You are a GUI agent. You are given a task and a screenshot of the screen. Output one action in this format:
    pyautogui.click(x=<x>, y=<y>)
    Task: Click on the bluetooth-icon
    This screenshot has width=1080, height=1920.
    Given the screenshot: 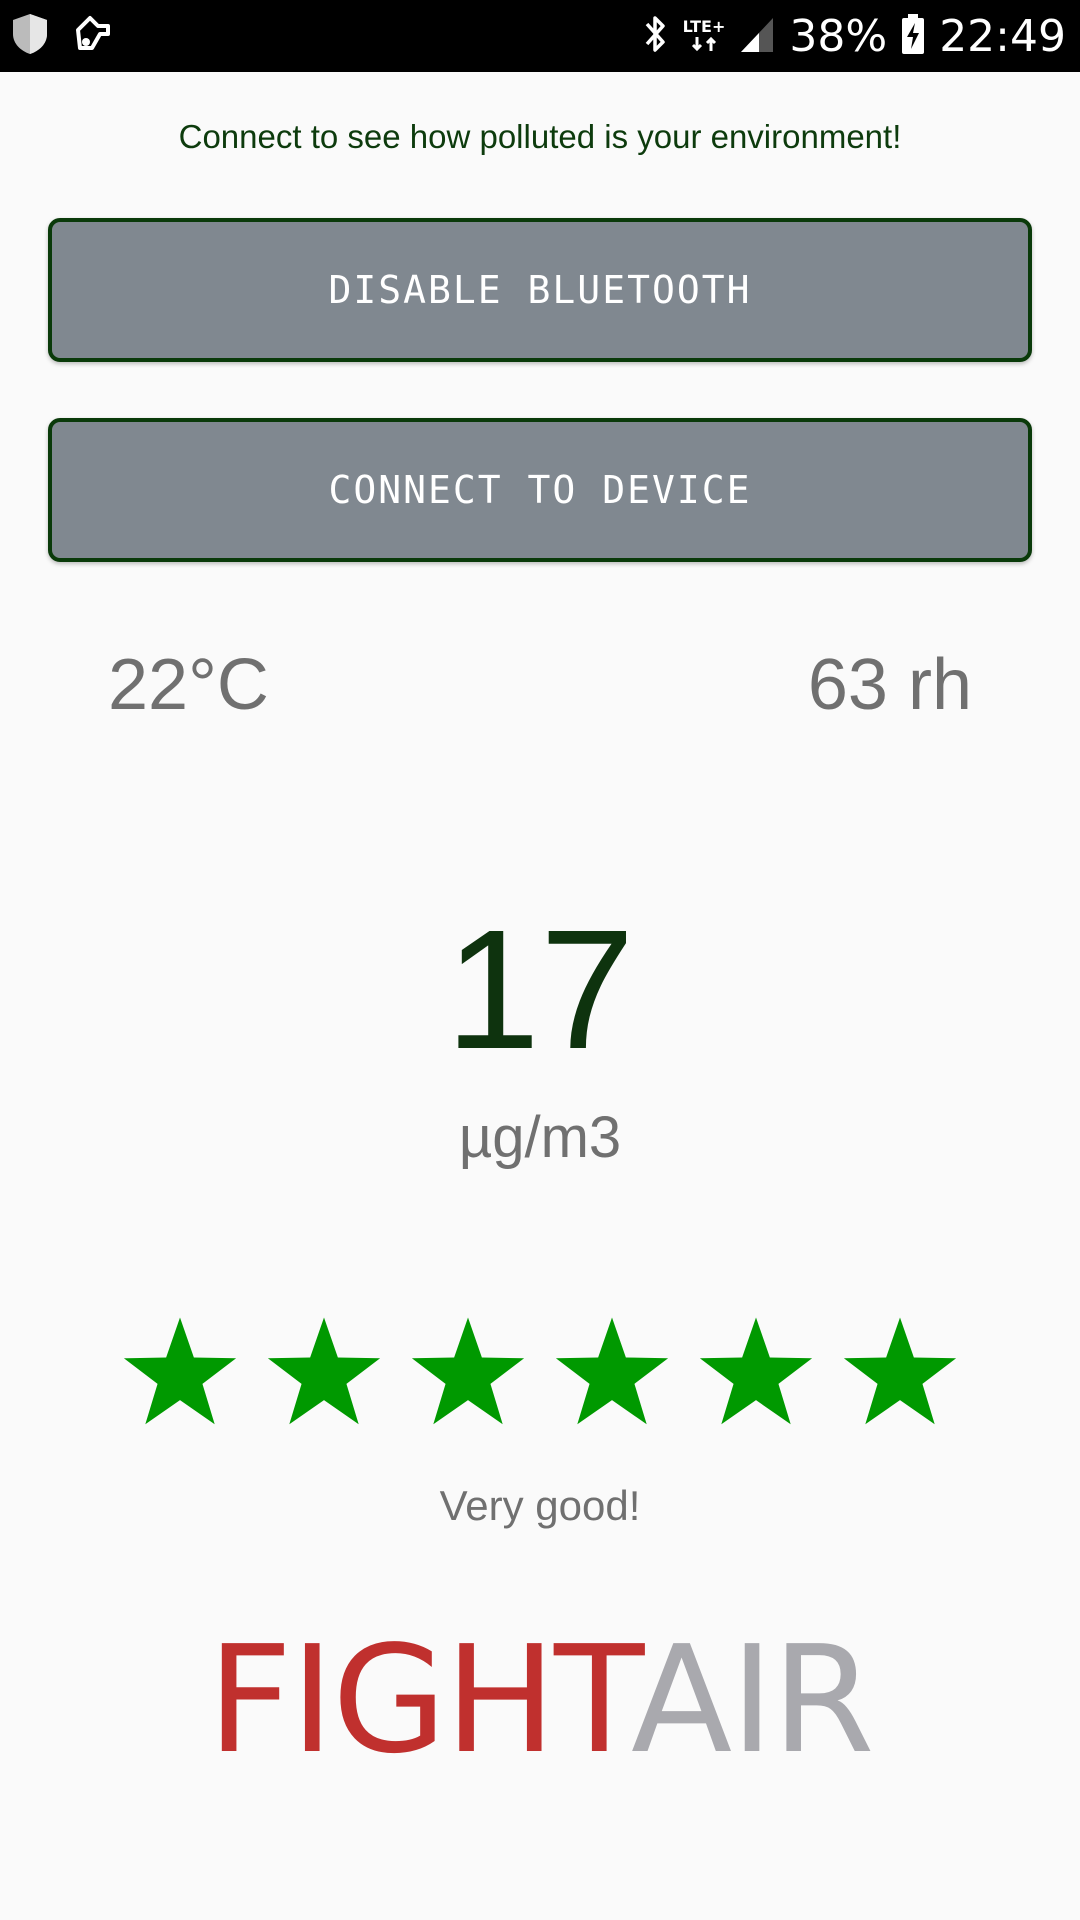 What is the action you would take?
    pyautogui.click(x=656, y=36)
    